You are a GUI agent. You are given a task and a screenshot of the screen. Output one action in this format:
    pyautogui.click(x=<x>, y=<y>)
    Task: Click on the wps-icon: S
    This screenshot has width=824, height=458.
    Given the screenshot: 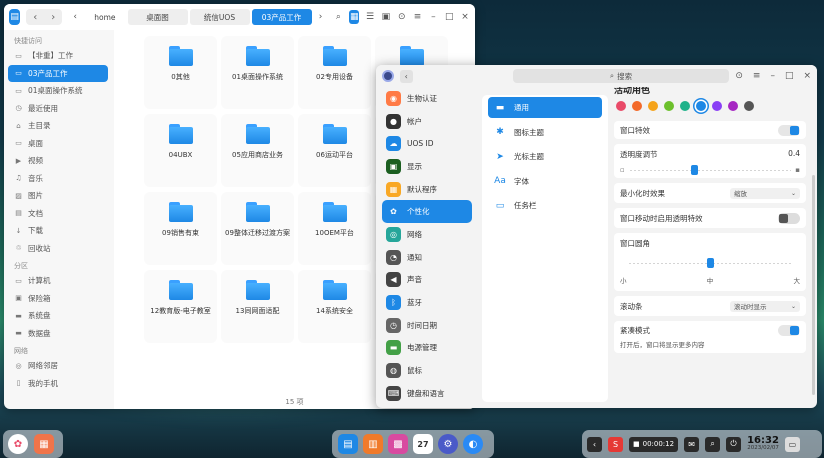 What is the action you would take?
    pyautogui.click(x=615, y=444)
    